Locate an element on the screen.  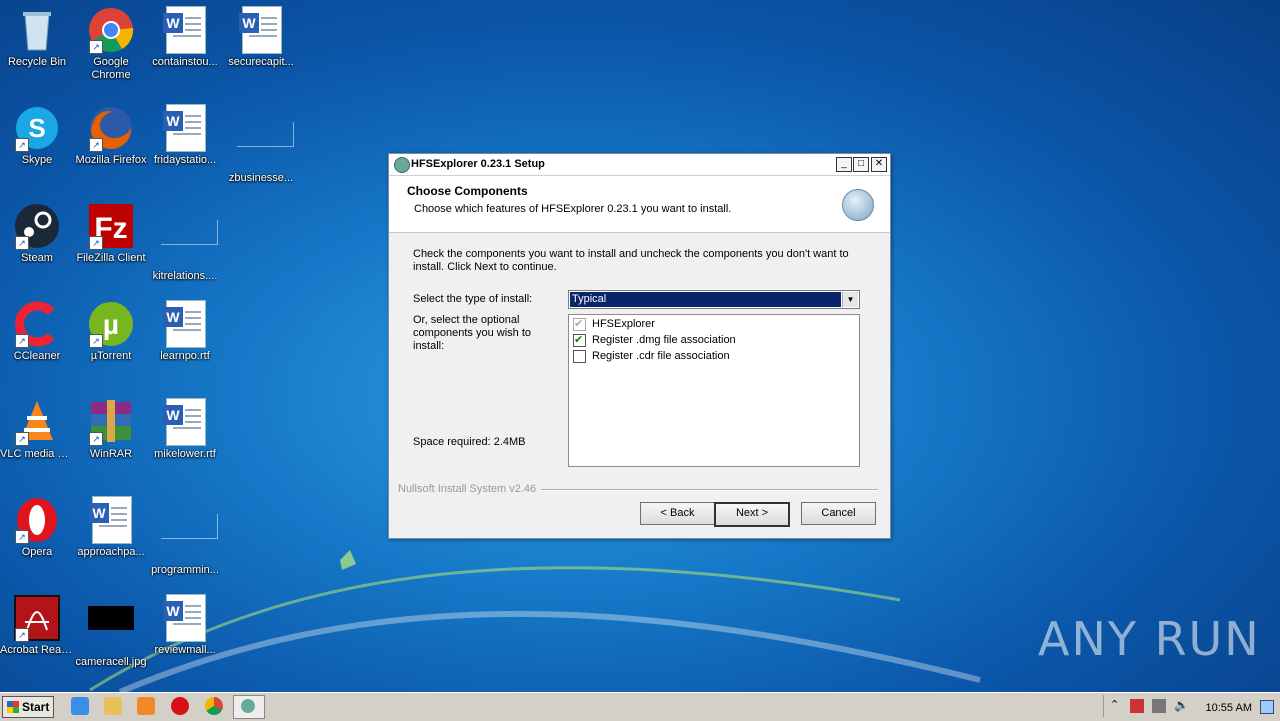
desktop-icon-firefox: ↗ Mozilla Firefox is located at coordinates (111, 135).